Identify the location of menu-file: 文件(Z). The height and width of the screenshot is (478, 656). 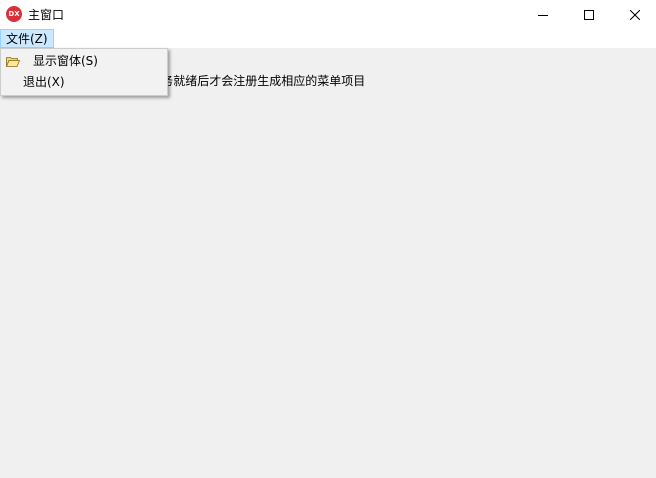
(27, 38).